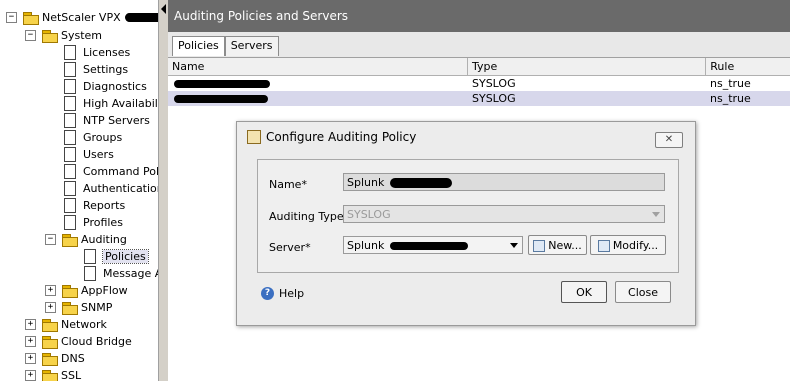 This screenshot has height=382, width=790. What do you see at coordinates (587, 66) in the screenshot?
I see `column-header-type: Type` at bounding box center [587, 66].